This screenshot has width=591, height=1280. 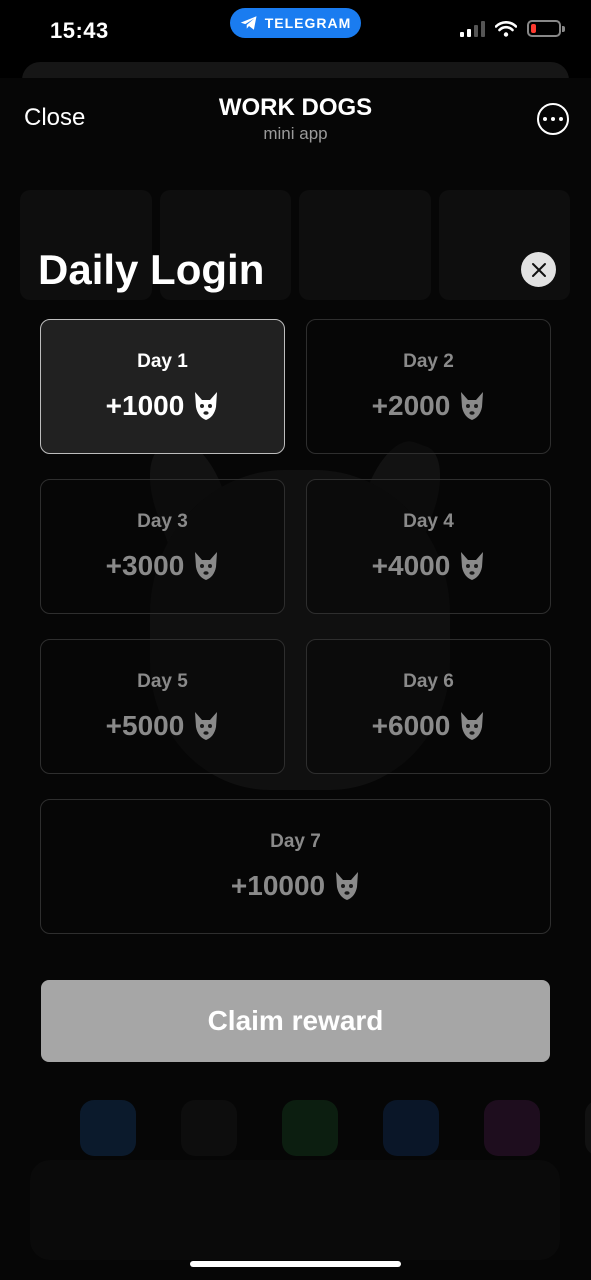 What do you see at coordinates (162, 706) in the screenshot?
I see `day-card-5: Day 5 +5000` at bounding box center [162, 706].